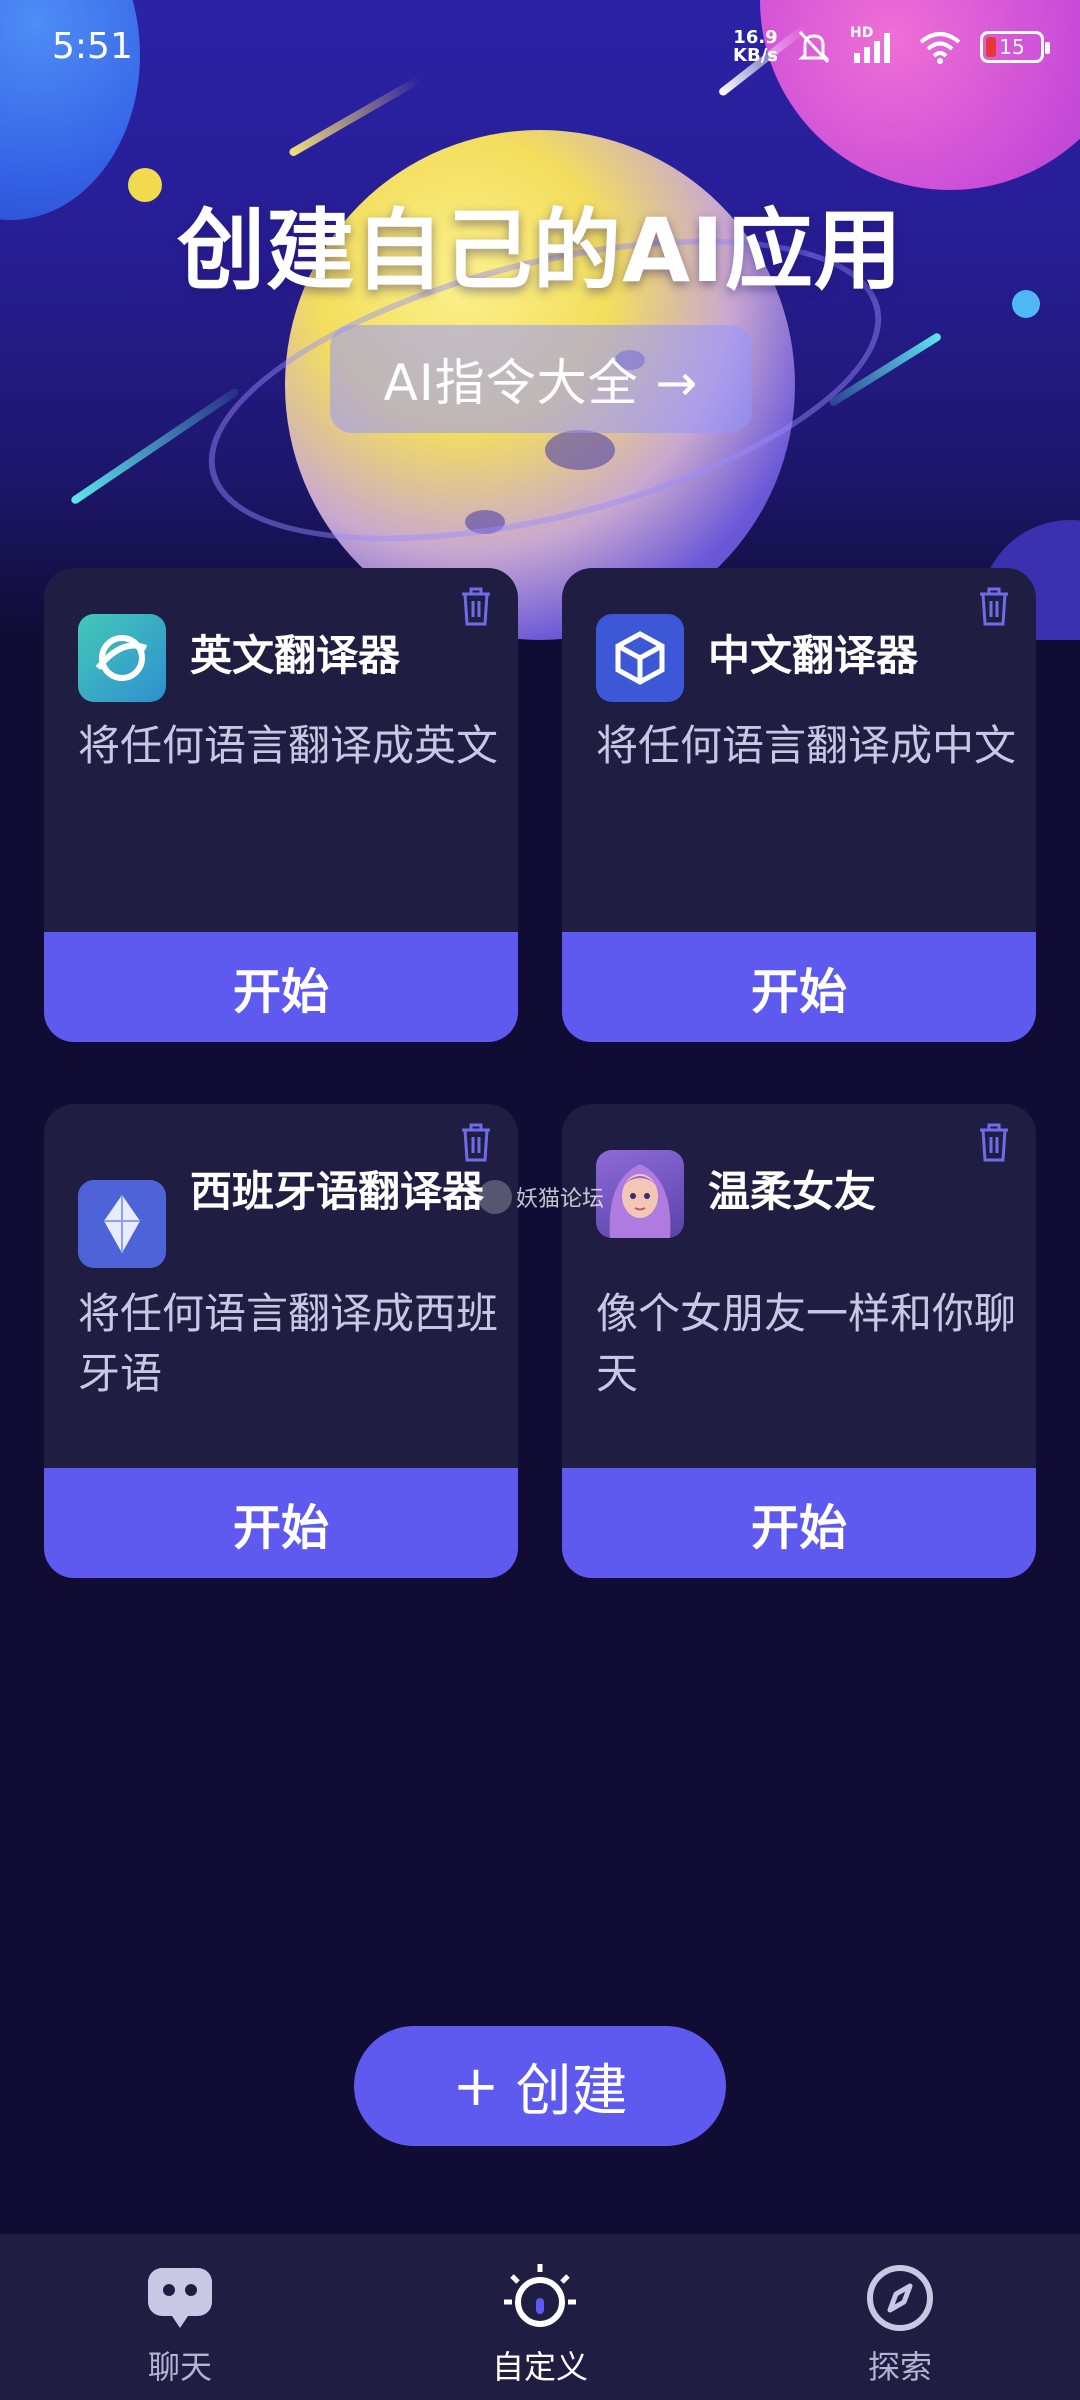 The image size is (1080, 2400). Describe the element at coordinates (792, 1191) in the screenshot. I see `card-title: 温柔女友` at that location.